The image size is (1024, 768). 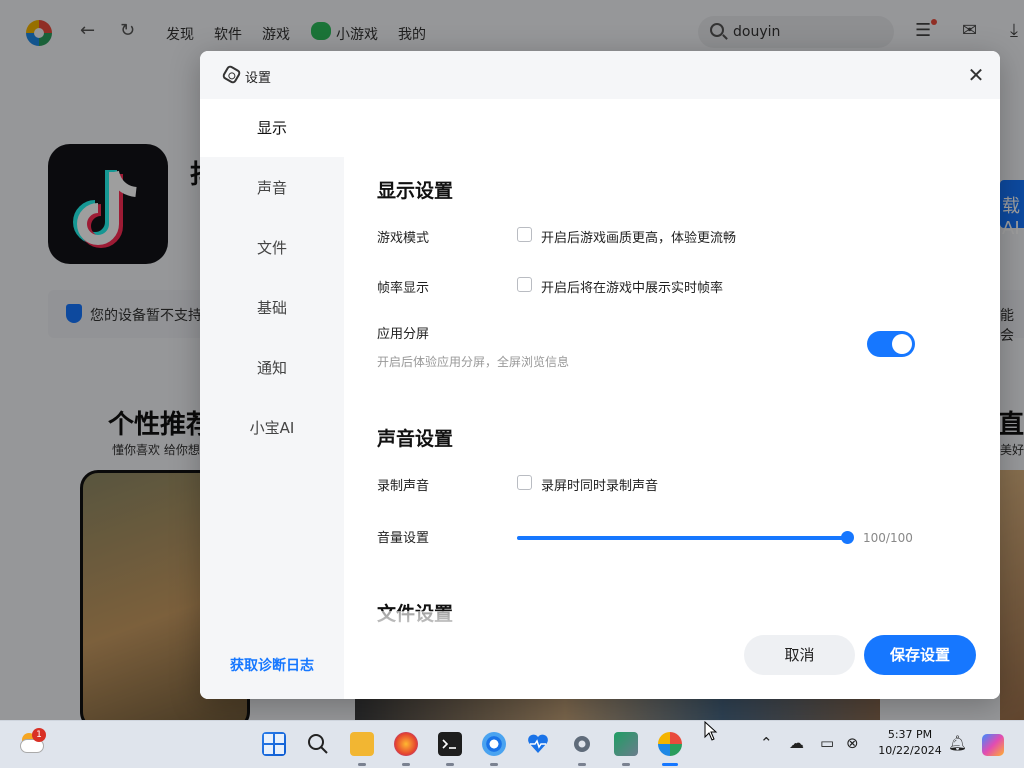 What do you see at coordinates (796, 743) in the screenshot?
I see `onedrive-icon: ☁` at bounding box center [796, 743].